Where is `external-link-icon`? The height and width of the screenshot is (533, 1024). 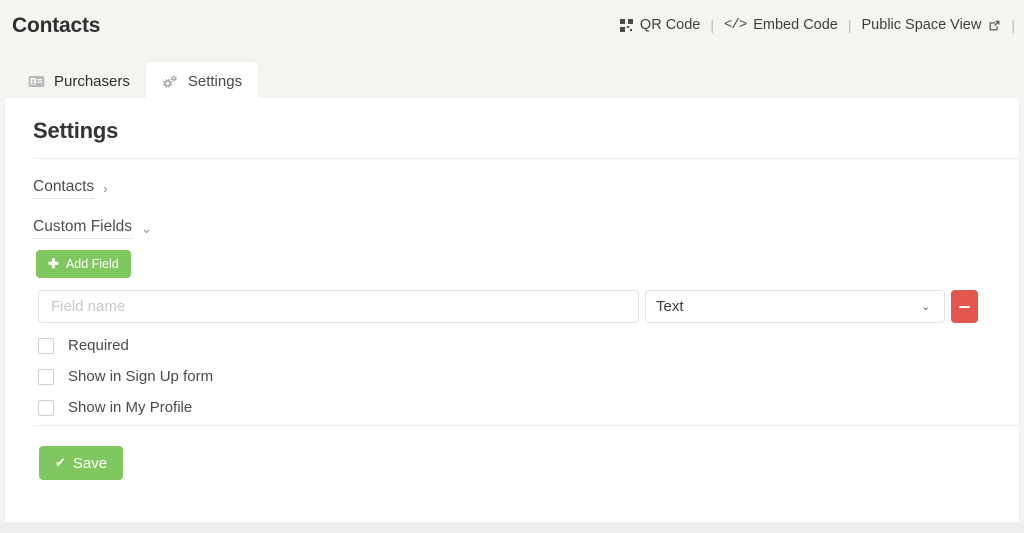
external-link-icon is located at coordinates (994, 25).